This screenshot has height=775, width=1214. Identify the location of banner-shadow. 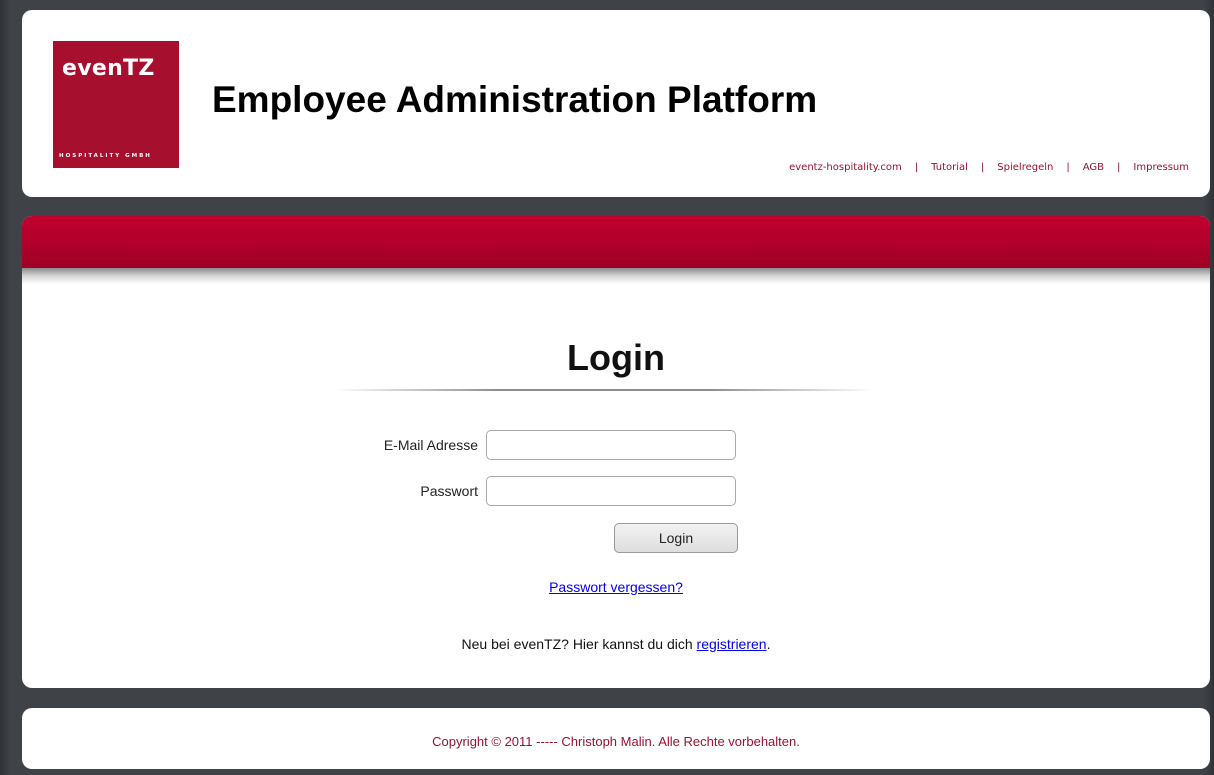
(616, 276).